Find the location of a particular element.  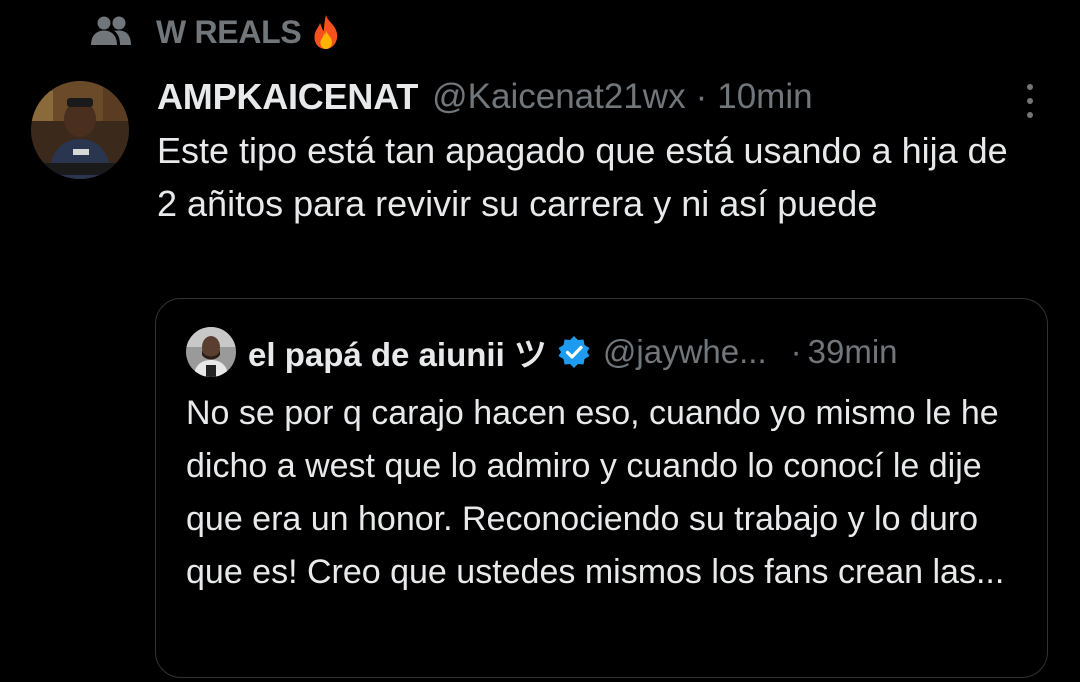

quoted-author-display-name: el papá de aiunii ツ is located at coordinates (397, 352).